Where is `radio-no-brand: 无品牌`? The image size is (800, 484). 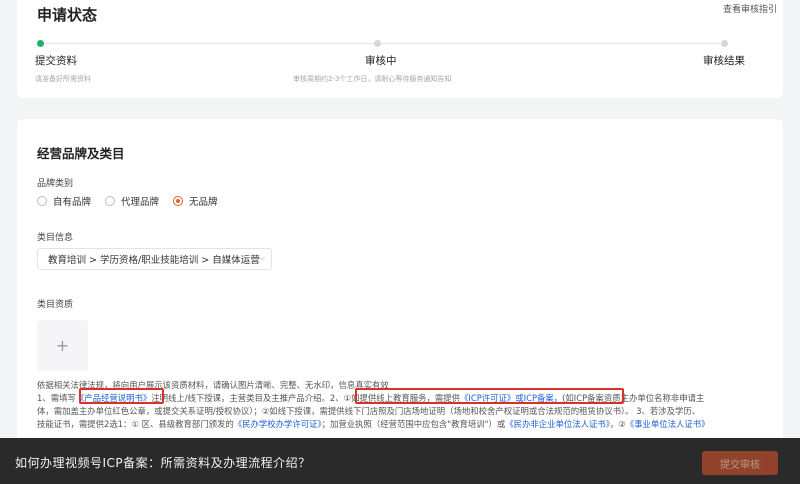
radio-no-brand: 无品牌 is located at coordinates (195, 201).